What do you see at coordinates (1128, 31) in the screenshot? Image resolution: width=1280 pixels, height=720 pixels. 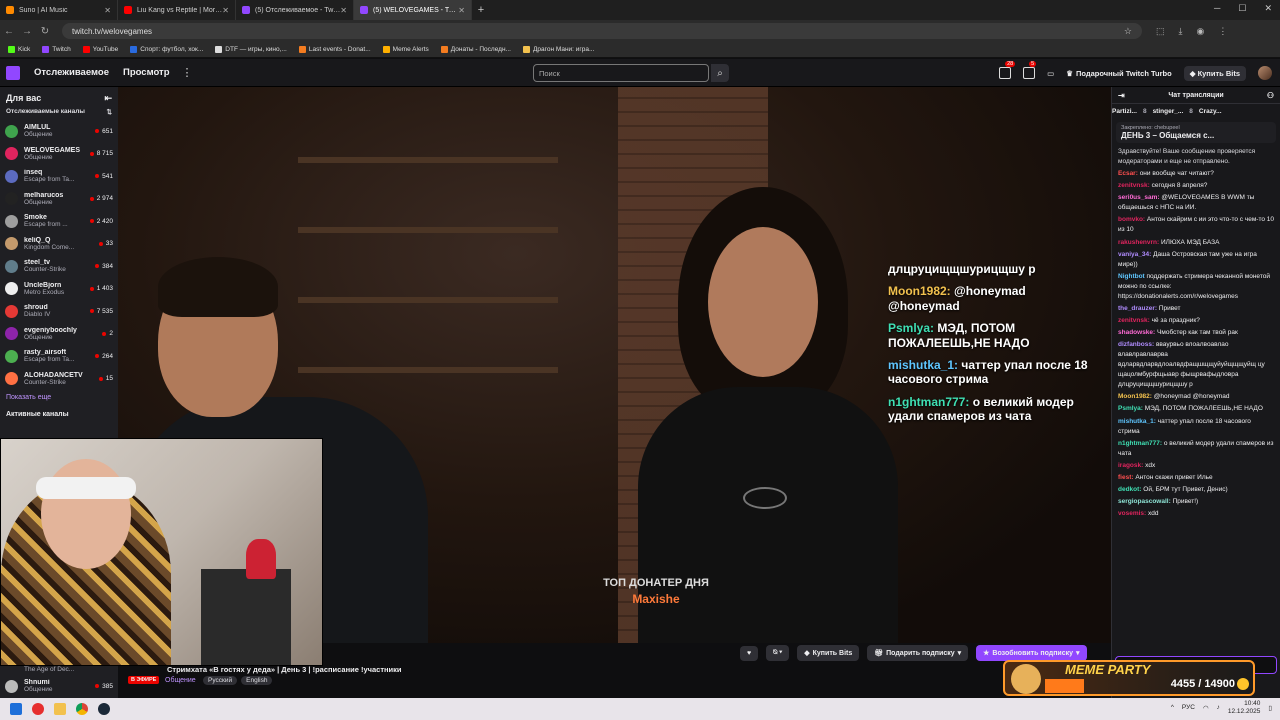 I see `bookmark-star-icon: ☆` at bounding box center [1128, 31].